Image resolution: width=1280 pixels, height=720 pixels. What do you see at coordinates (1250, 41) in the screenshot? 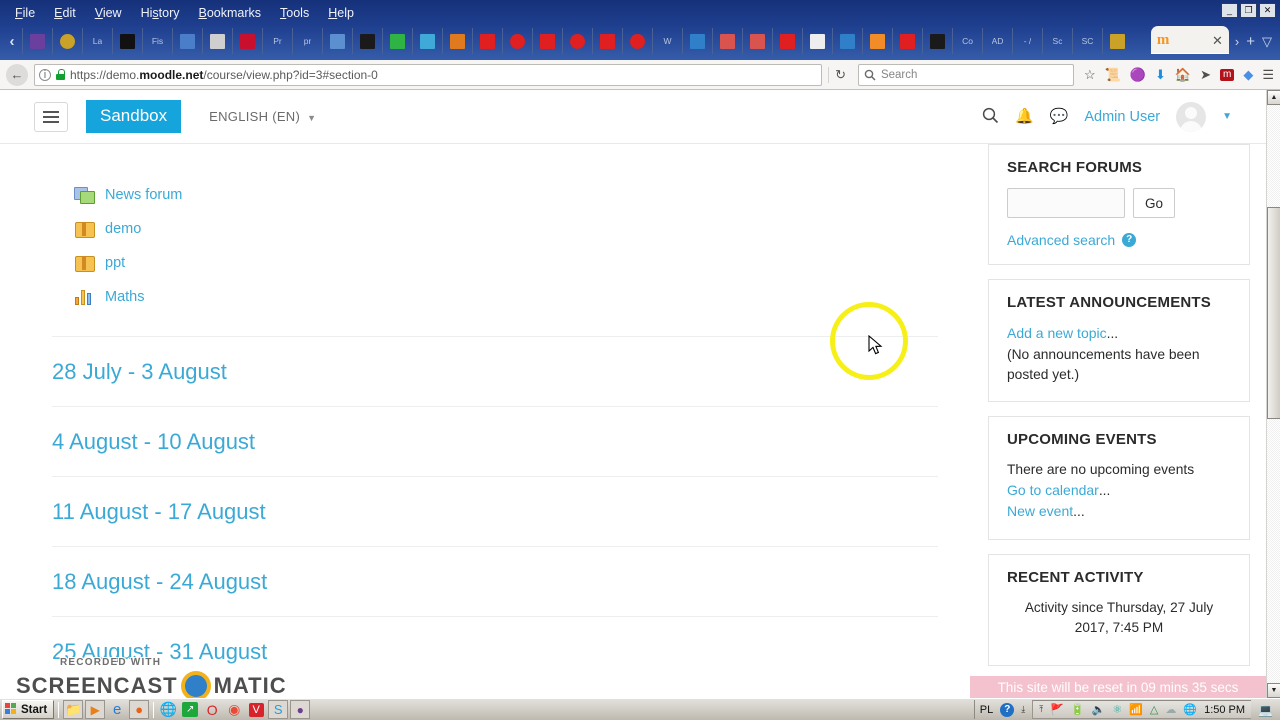
I see `new-tab-button: +` at bounding box center [1250, 41].